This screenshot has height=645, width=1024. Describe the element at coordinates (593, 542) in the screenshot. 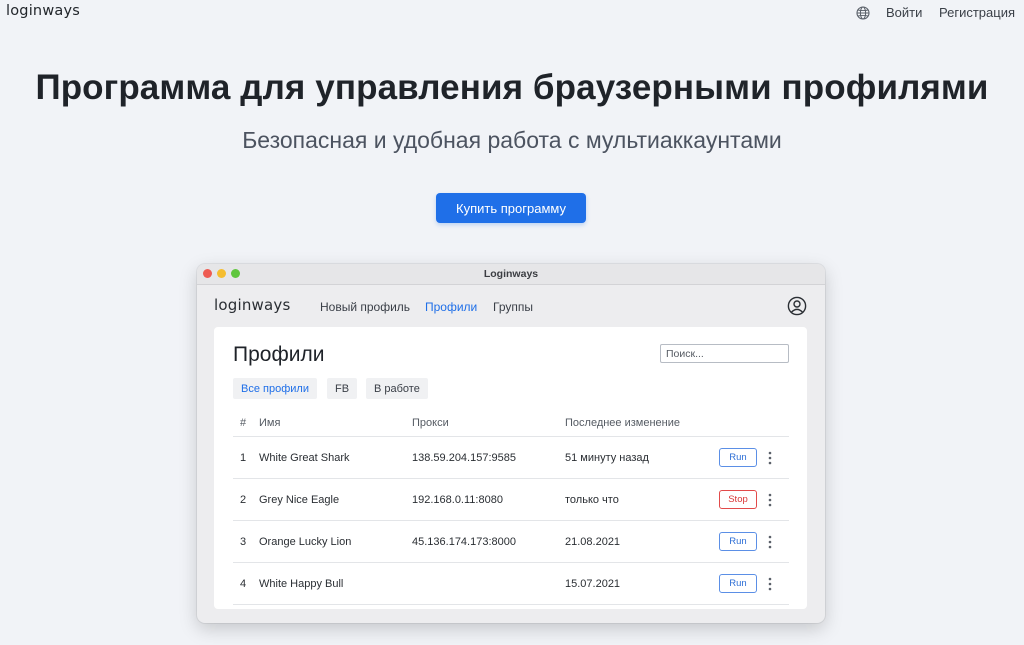

I see `profile-last-changed: 21.08.2021` at that location.